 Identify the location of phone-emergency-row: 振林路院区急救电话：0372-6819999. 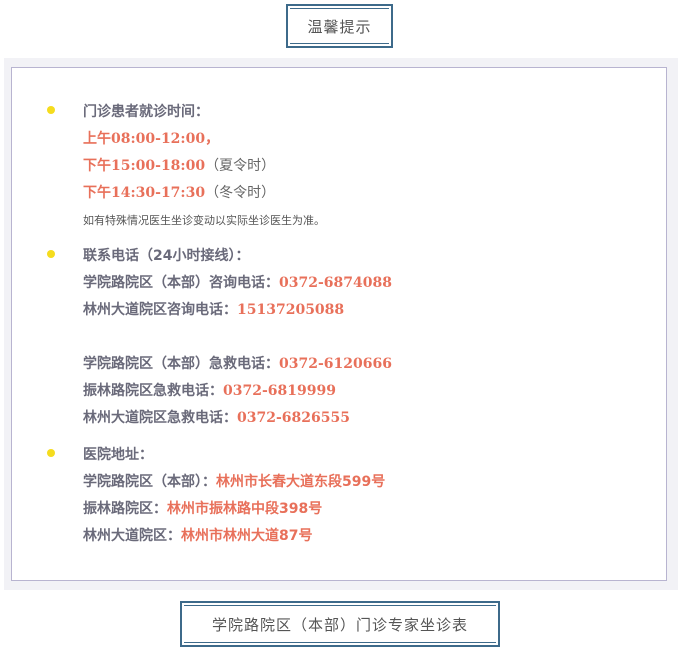
(209, 391).